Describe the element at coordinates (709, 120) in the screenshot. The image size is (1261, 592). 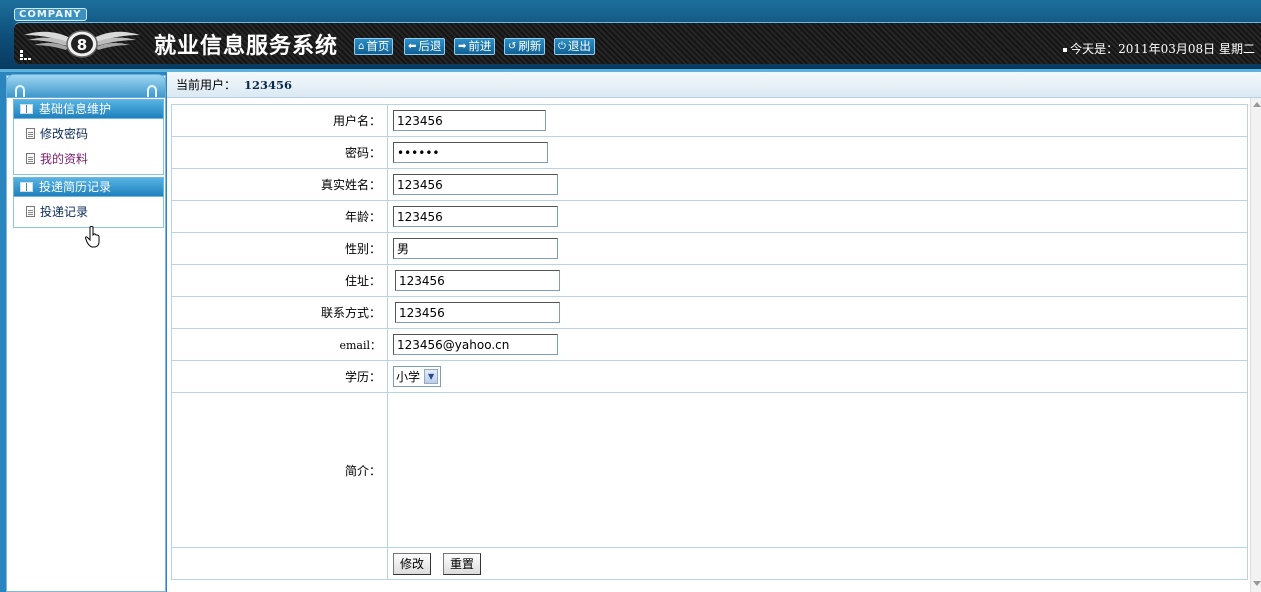
I see `form-row-username: 用户名：` at that location.